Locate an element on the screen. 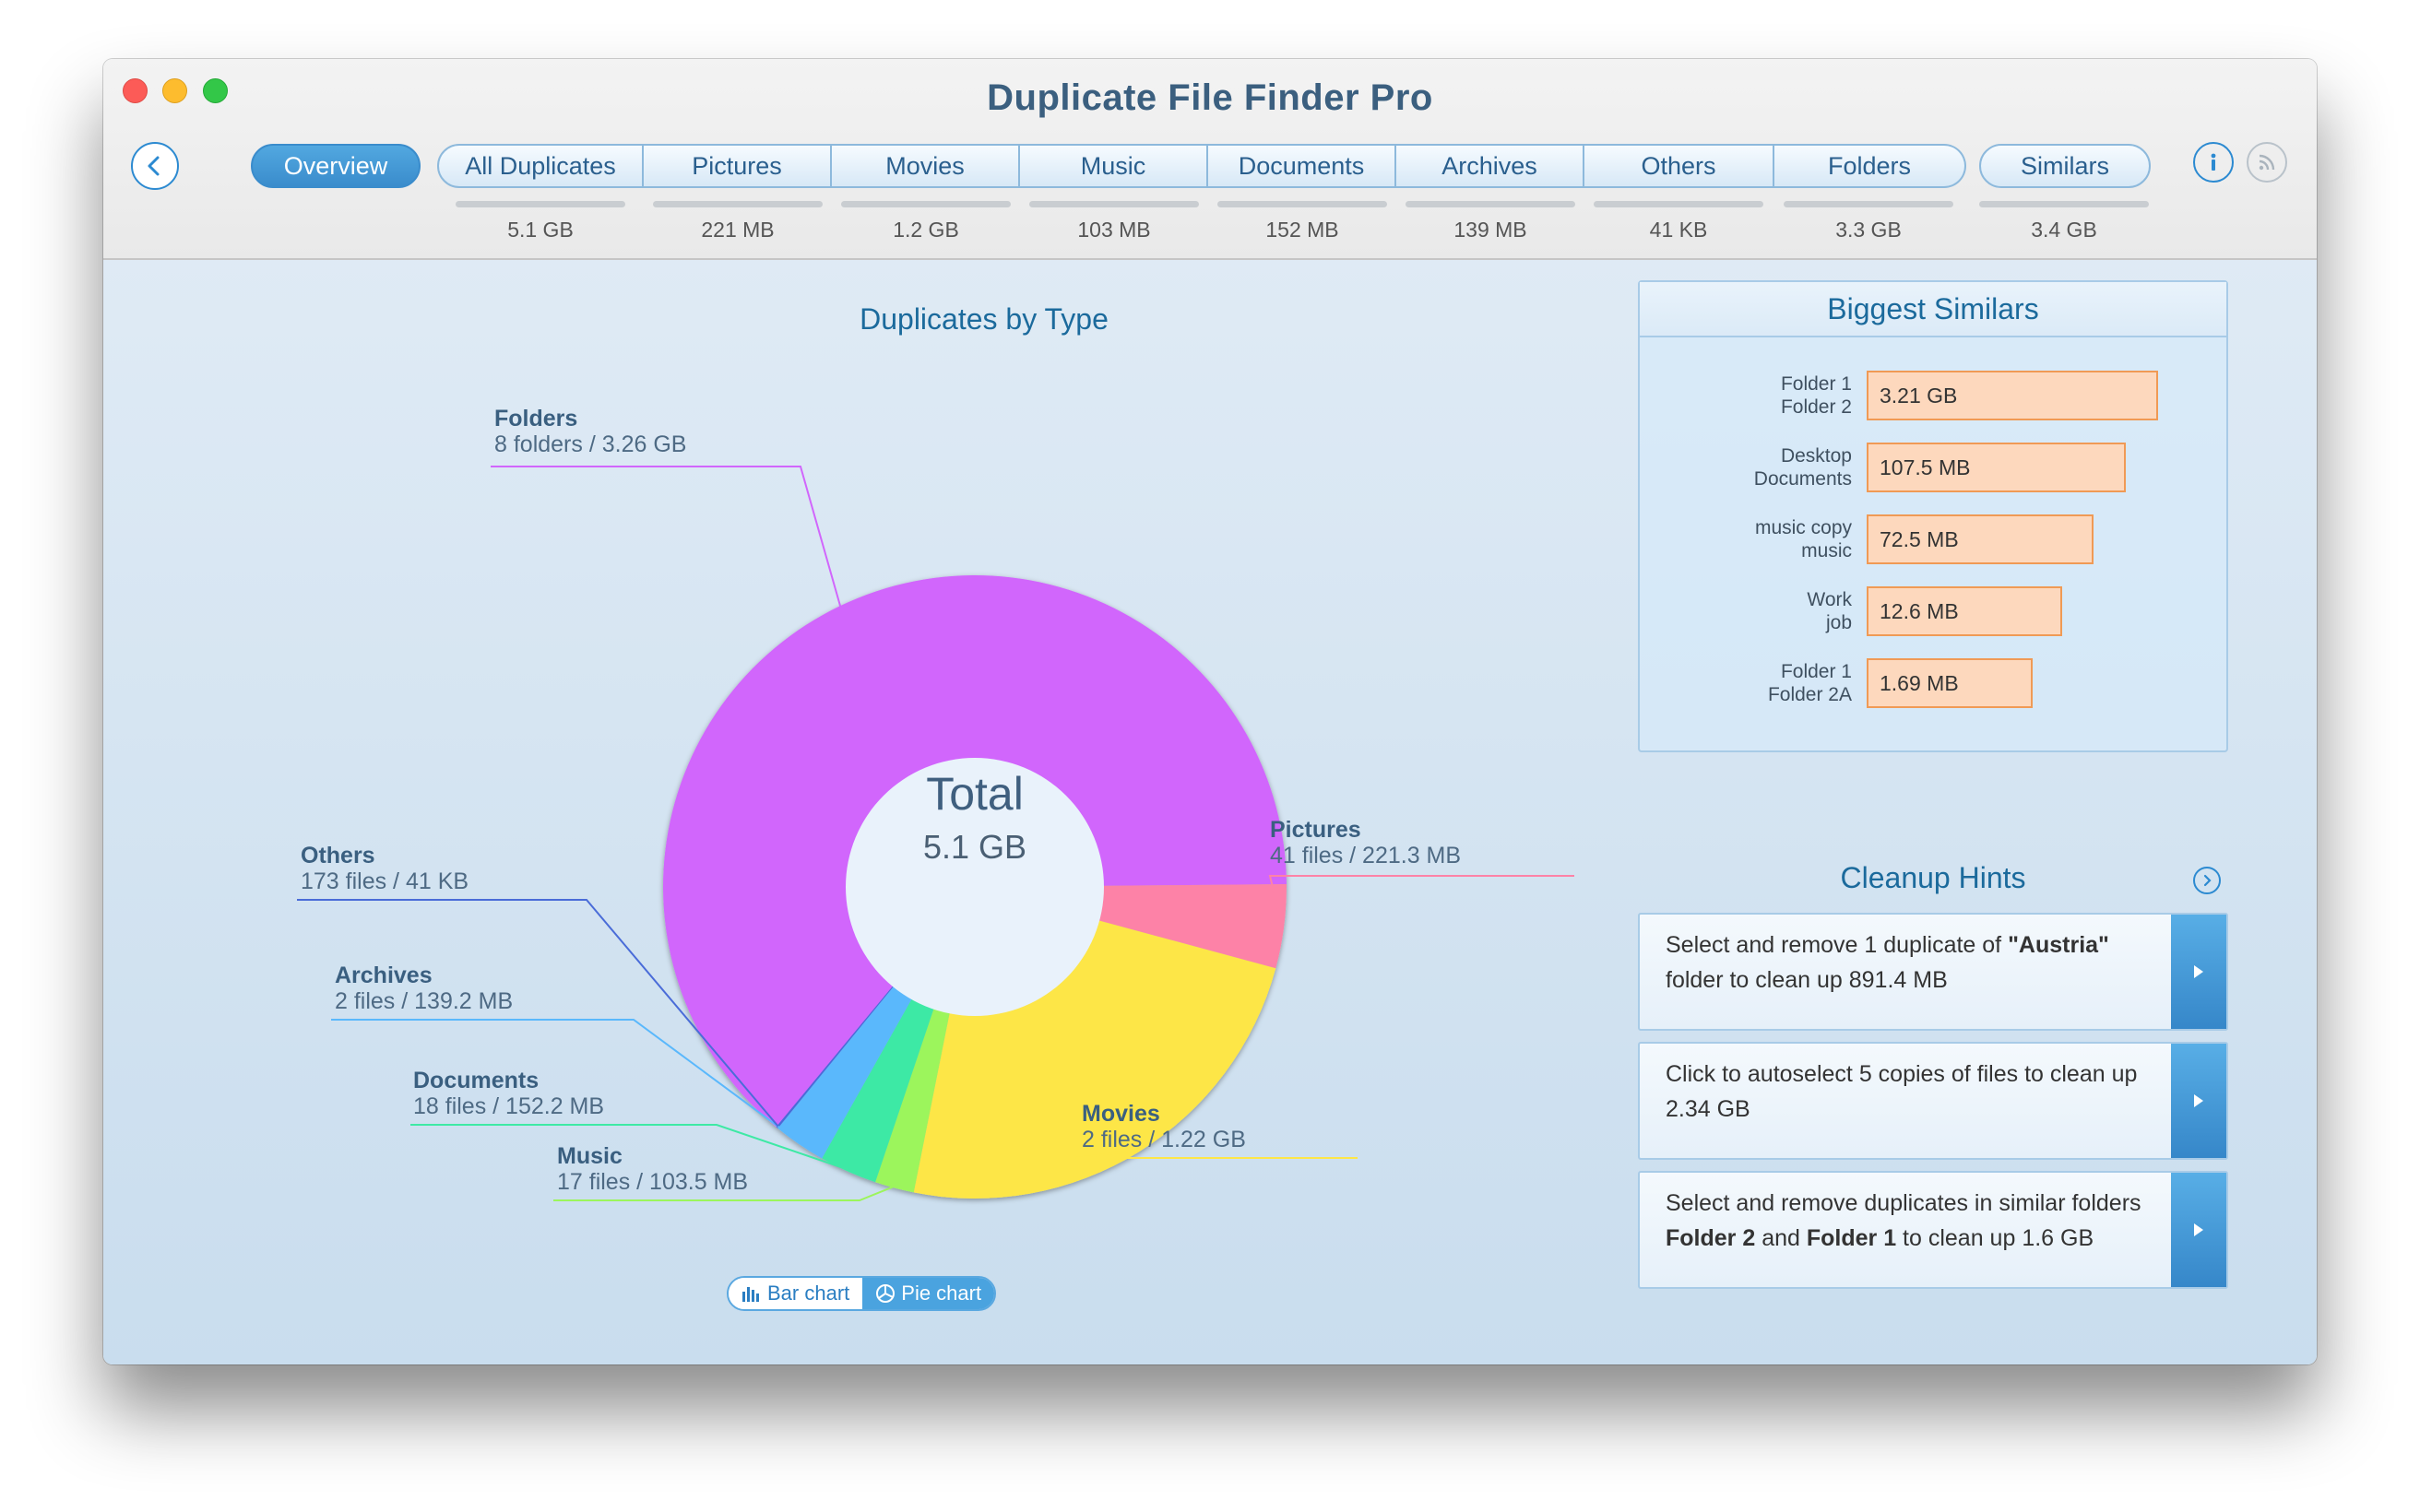 This screenshot has width=2420, height=1512. similar-row: music copy music 72.5 MB is located at coordinates (1935, 539).